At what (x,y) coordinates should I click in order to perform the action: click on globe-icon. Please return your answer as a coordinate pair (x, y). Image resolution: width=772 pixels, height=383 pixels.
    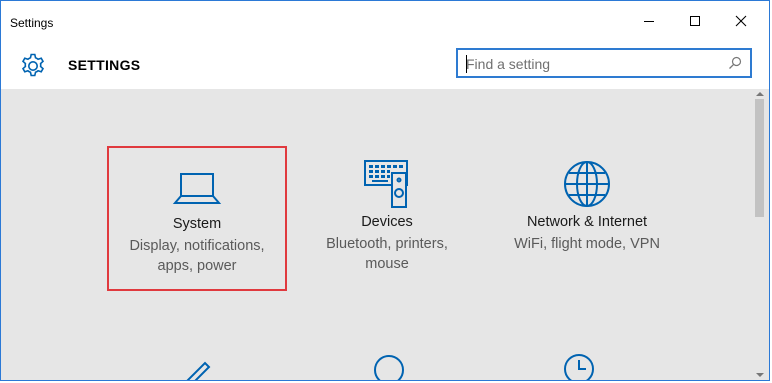
    Looking at the image, I should click on (587, 184).